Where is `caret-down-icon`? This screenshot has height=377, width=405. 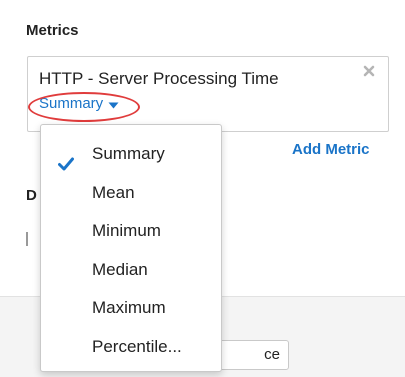 caret-down-icon is located at coordinates (113, 104).